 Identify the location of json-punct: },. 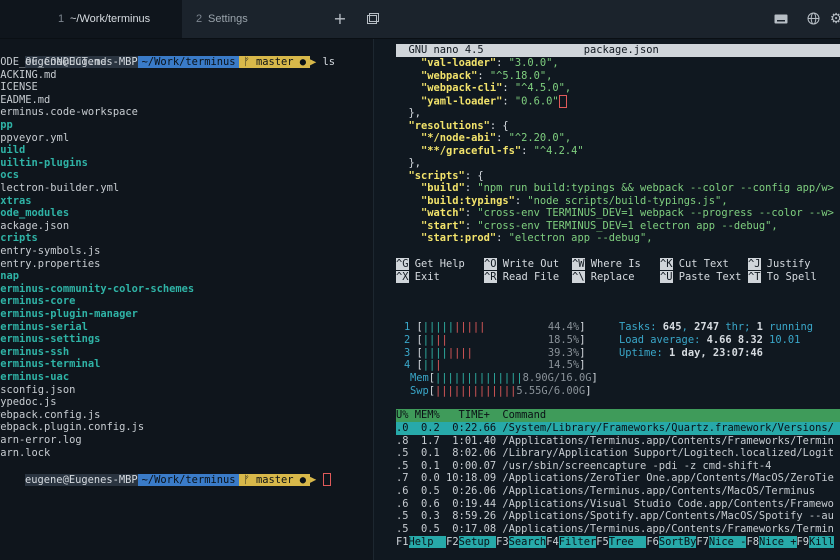
(415, 113).